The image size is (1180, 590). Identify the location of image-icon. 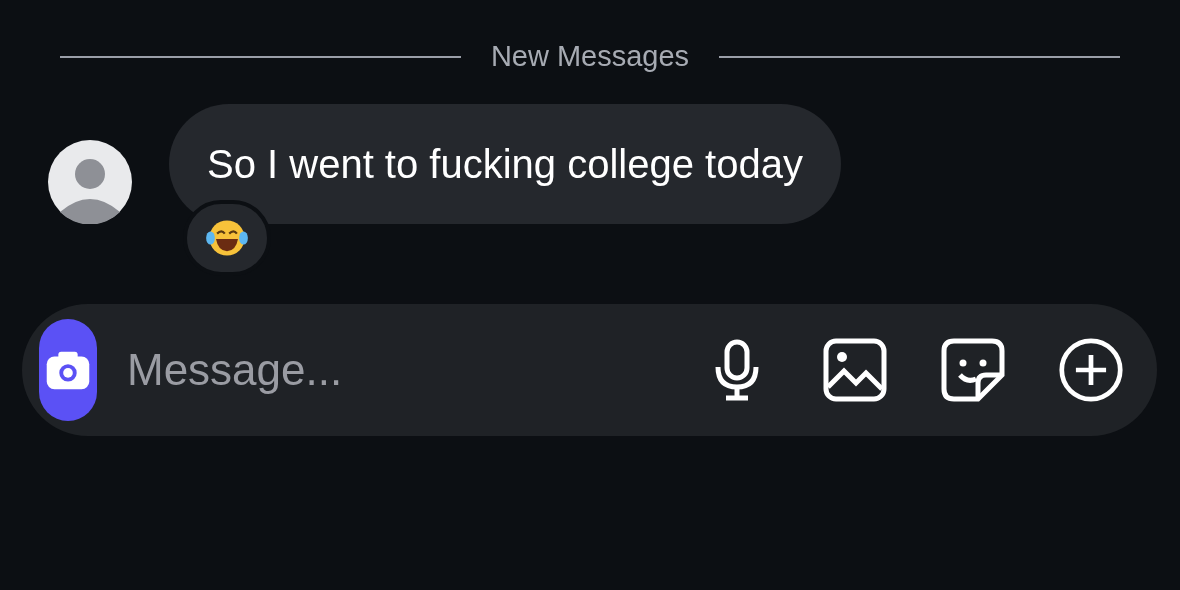
(855, 370).